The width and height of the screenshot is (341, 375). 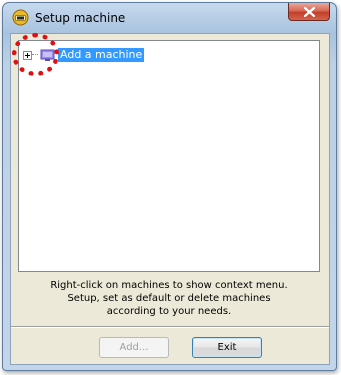 I want to click on help-text-line: Setup, set as default or delete machines, so click(x=169, y=298).